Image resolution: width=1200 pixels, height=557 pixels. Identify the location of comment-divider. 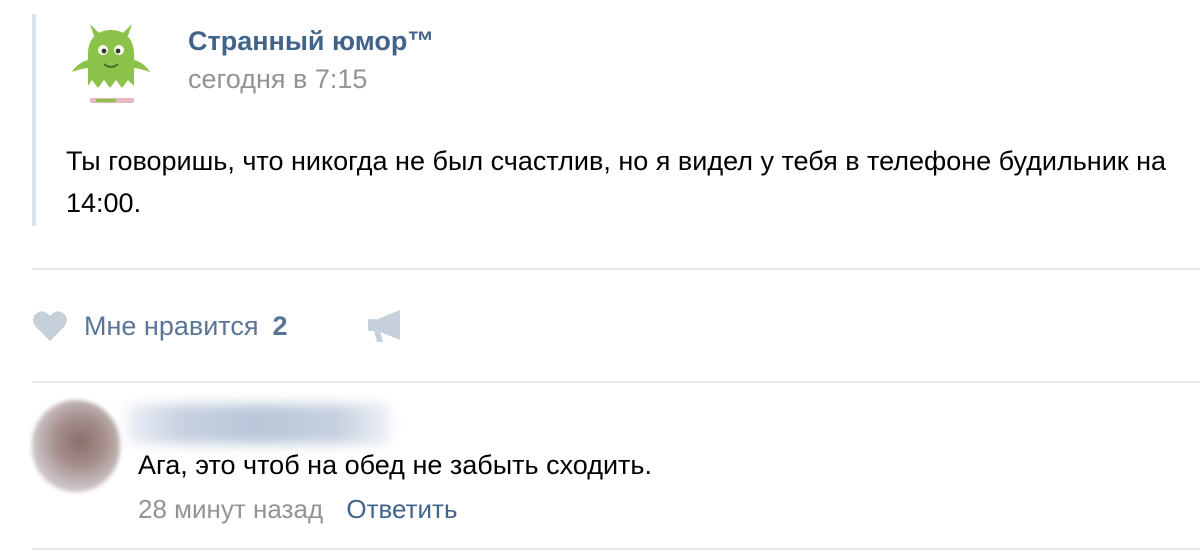
(616, 549).